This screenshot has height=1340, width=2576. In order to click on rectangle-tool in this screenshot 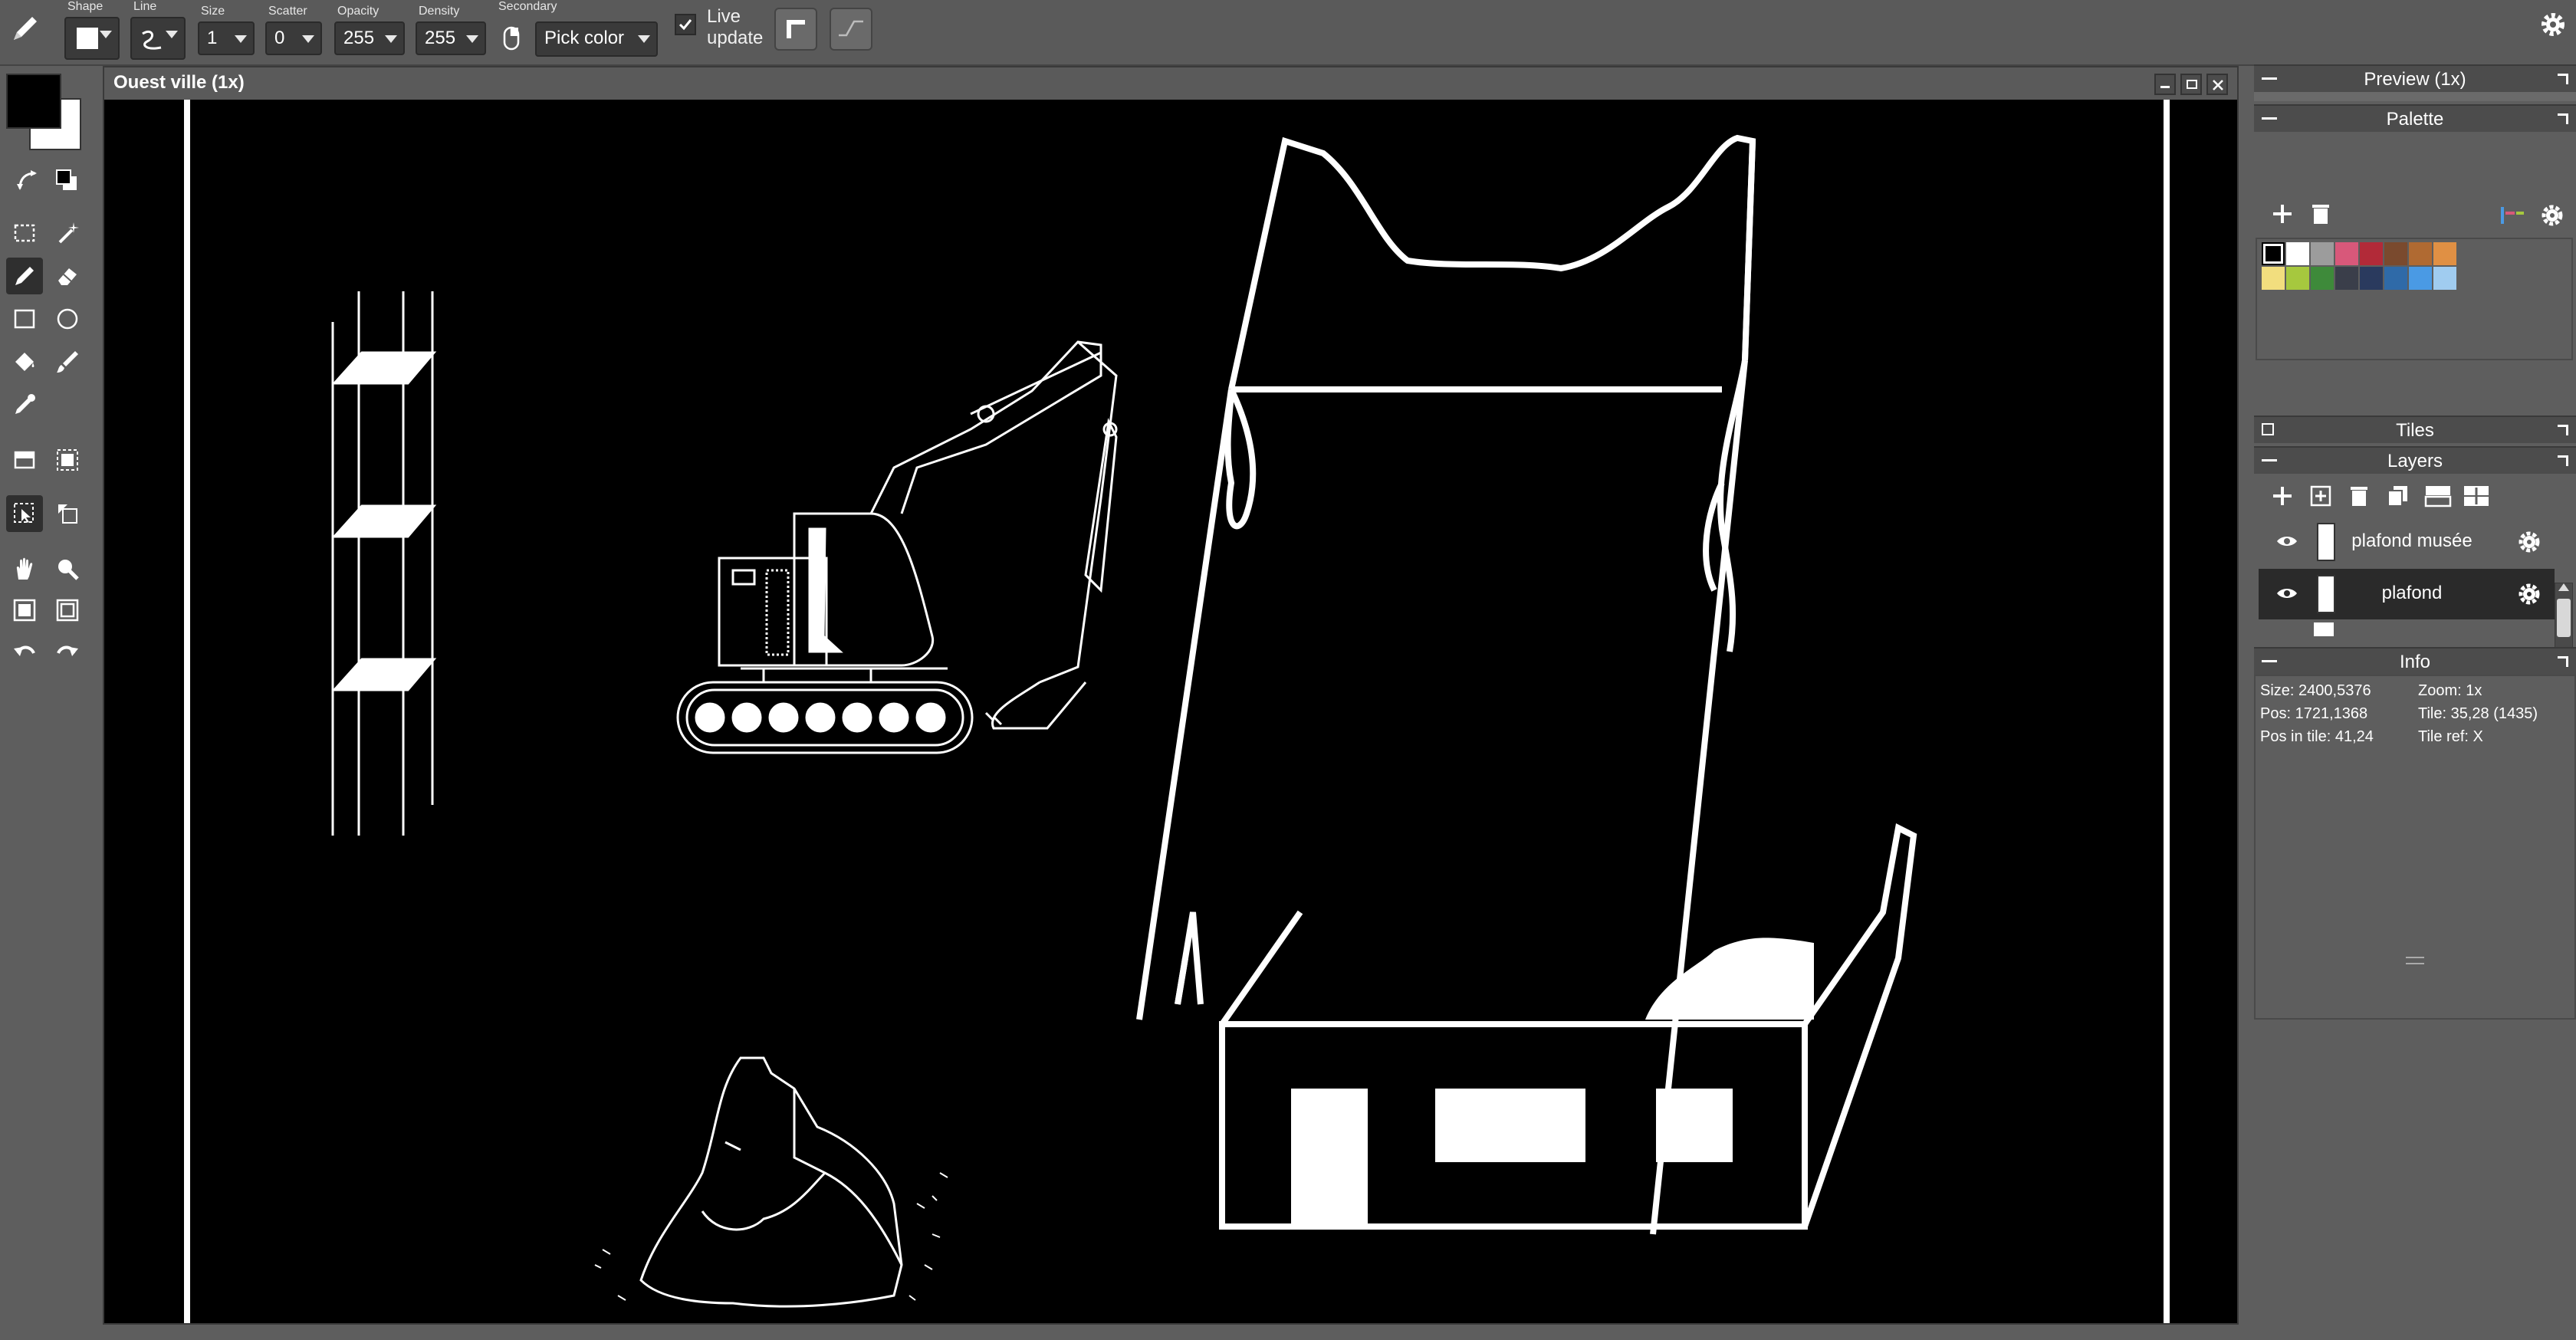, I will do `click(24, 319)`.